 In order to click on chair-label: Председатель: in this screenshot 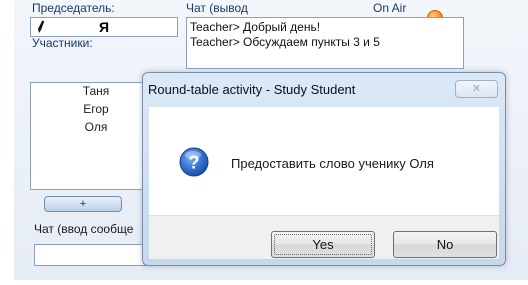, I will do `click(73, 8)`.